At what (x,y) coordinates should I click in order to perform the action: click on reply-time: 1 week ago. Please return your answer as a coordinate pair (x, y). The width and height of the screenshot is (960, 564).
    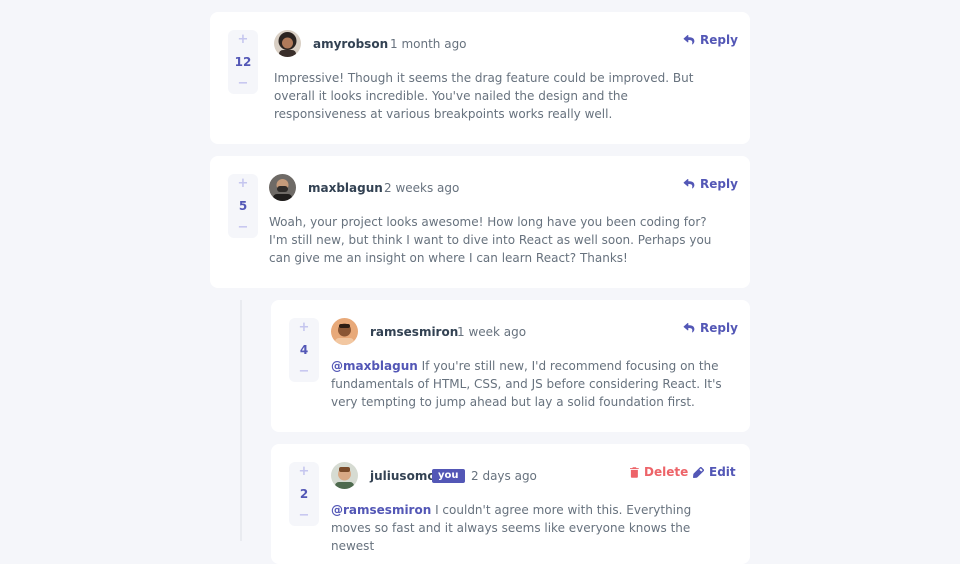
    Looking at the image, I should click on (492, 332).